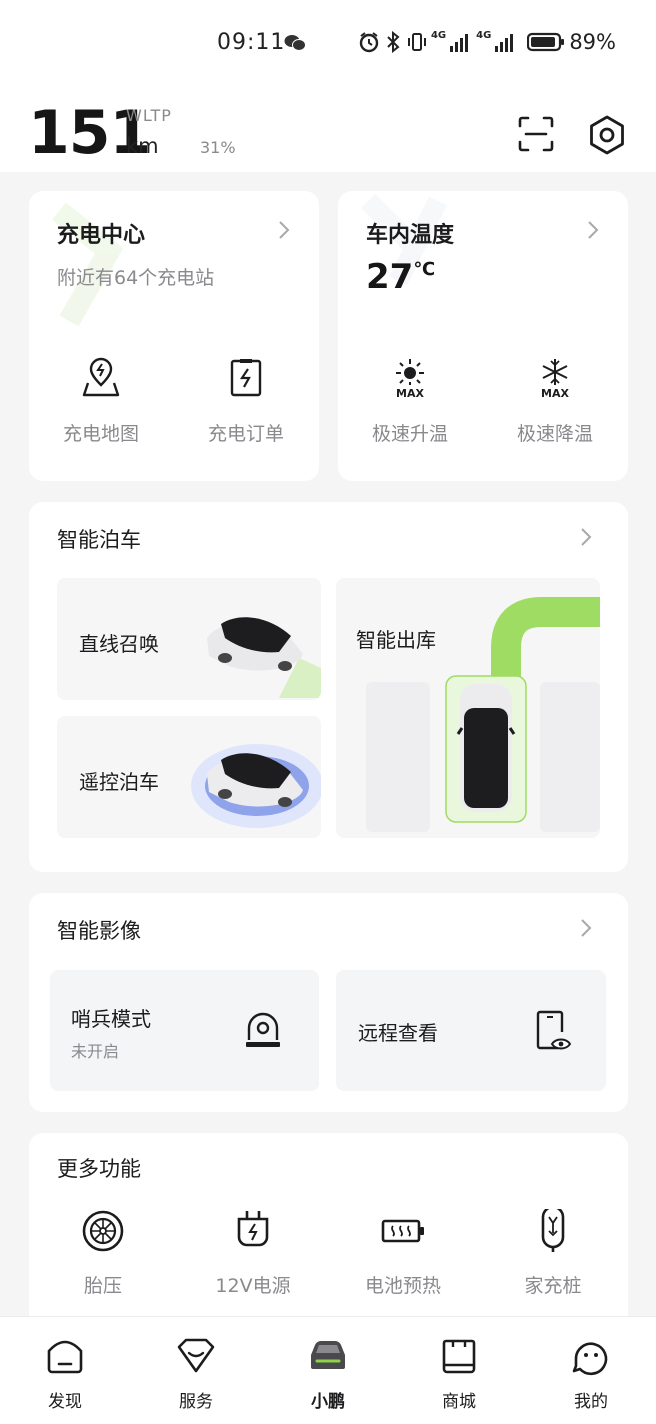 The width and height of the screenshot is (656, 1424). What do you see at coordinates (403, 1253) in the screenshot?
I see `battery-preheat-button: 电池预热` at bounding box center [403, 1253].